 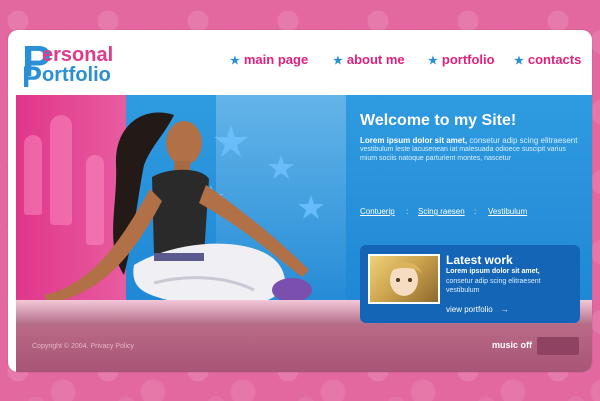 I want to click on welcome-lead-bold: Lorem ipsum dolor sit amet,, so click(x=414, y=140).